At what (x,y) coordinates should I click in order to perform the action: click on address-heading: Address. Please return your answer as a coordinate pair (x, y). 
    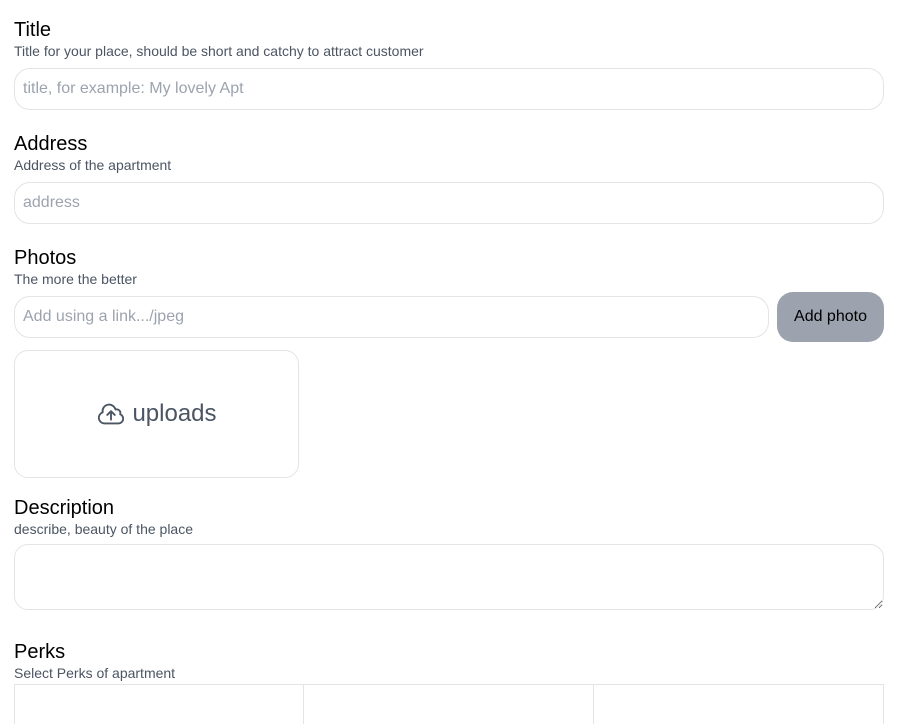
    Looking at the image, I should click on (51, 144).